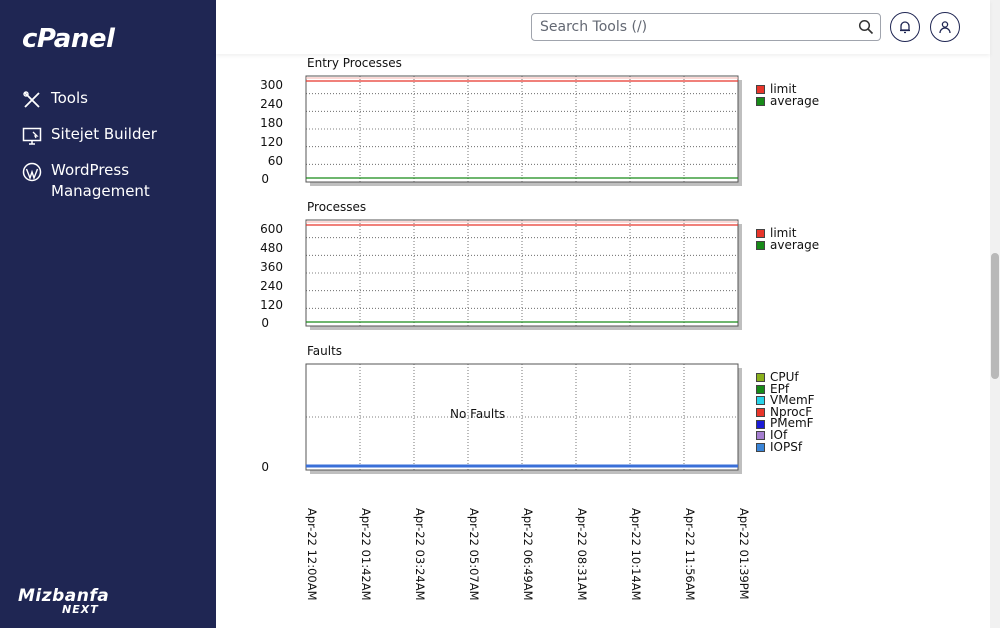 The image size is (1000, 628). Describe the element at coordinates (478, 414) in the screenshot. I see `no-faults-annotation: No Faults` at that location.